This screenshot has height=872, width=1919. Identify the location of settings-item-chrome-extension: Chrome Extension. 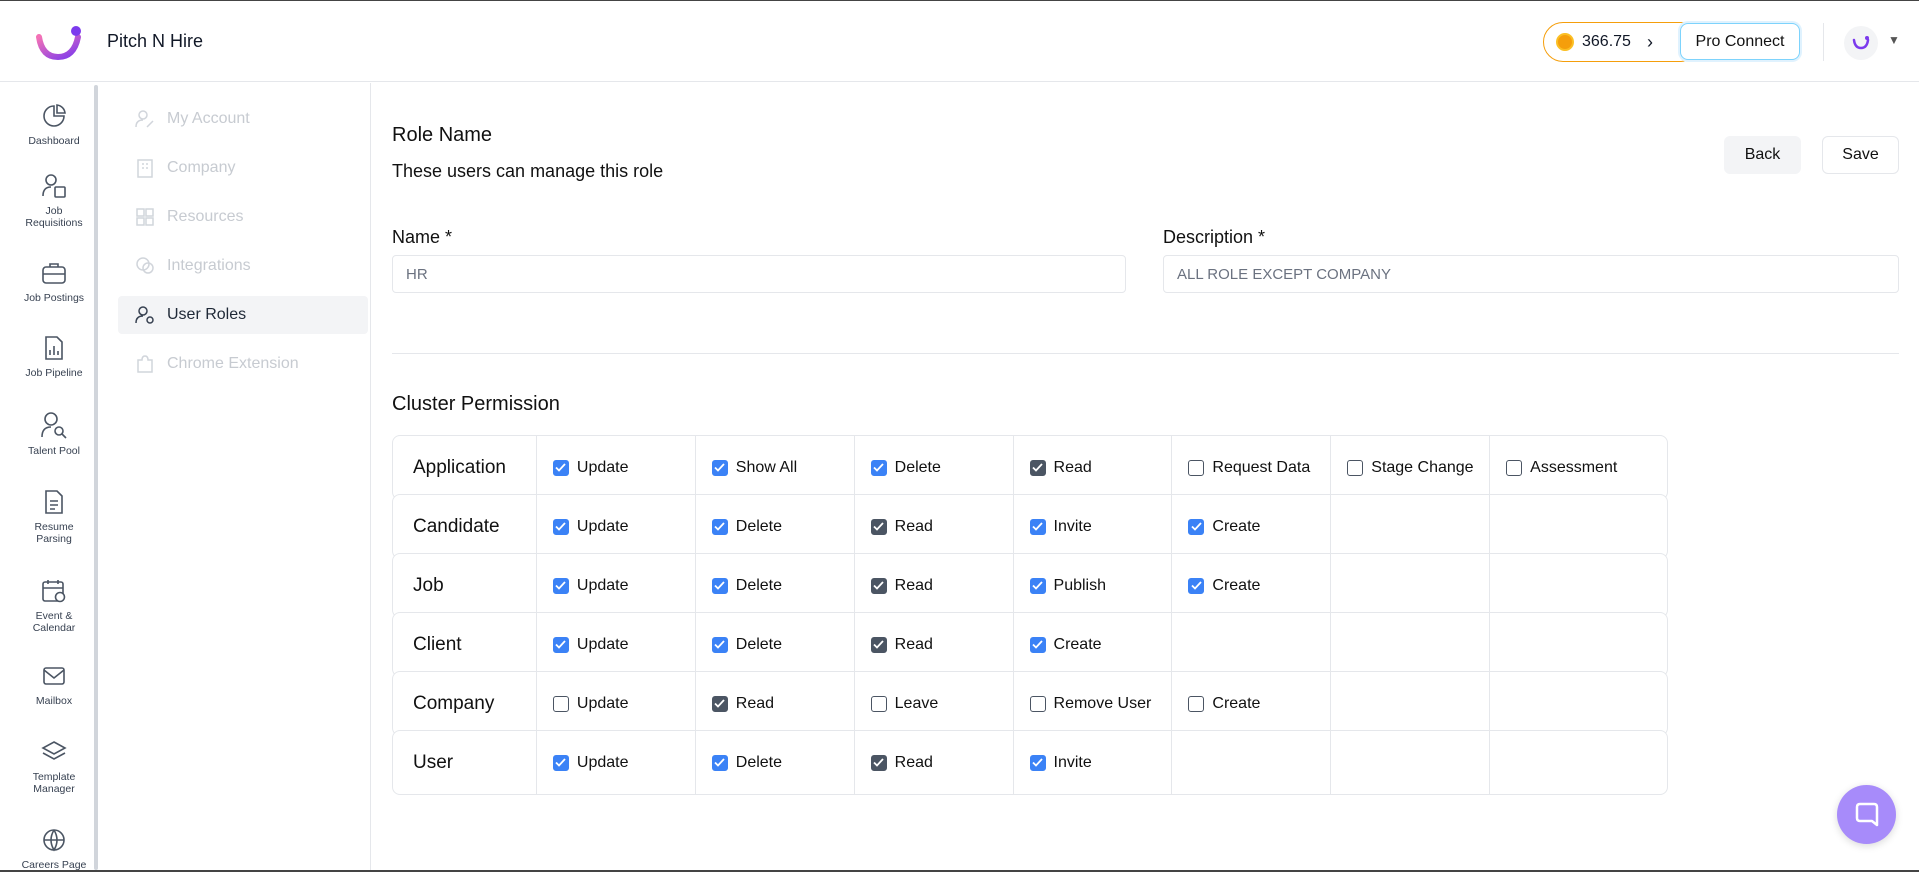
(243, 364).